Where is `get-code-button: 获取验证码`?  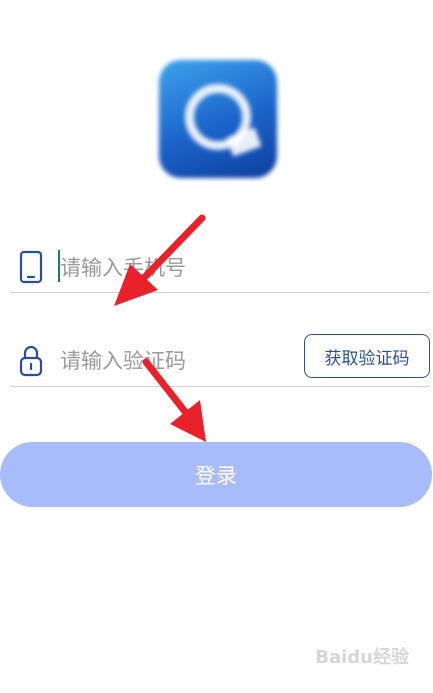 get-code-button: 获取验证码 is located at coordinates (367, 356).